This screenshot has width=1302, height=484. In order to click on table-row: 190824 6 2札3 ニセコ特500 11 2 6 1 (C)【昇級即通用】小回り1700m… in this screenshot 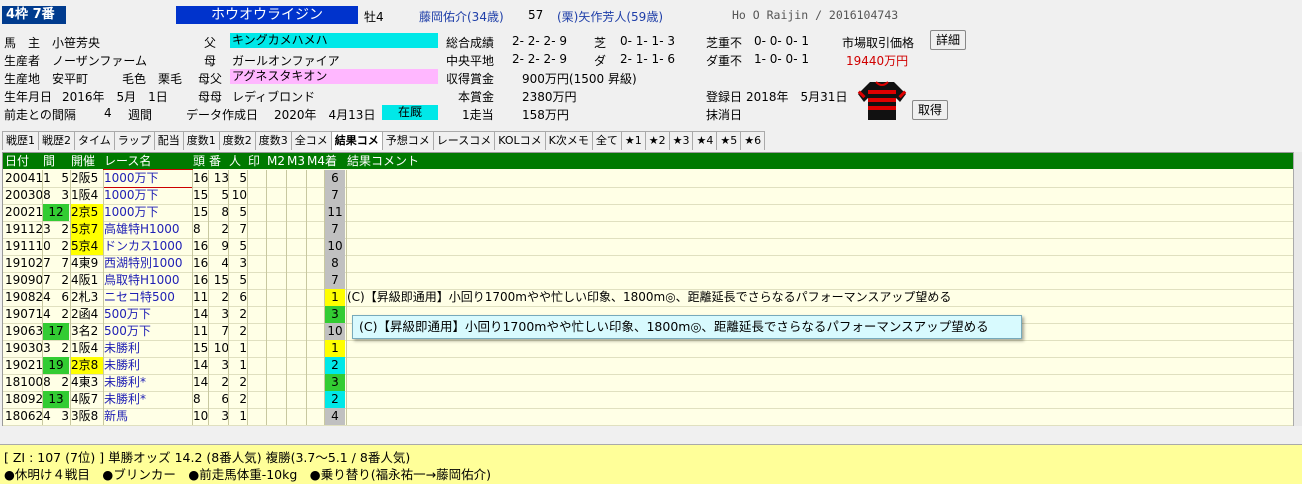, I will do `click(648, 298)`.